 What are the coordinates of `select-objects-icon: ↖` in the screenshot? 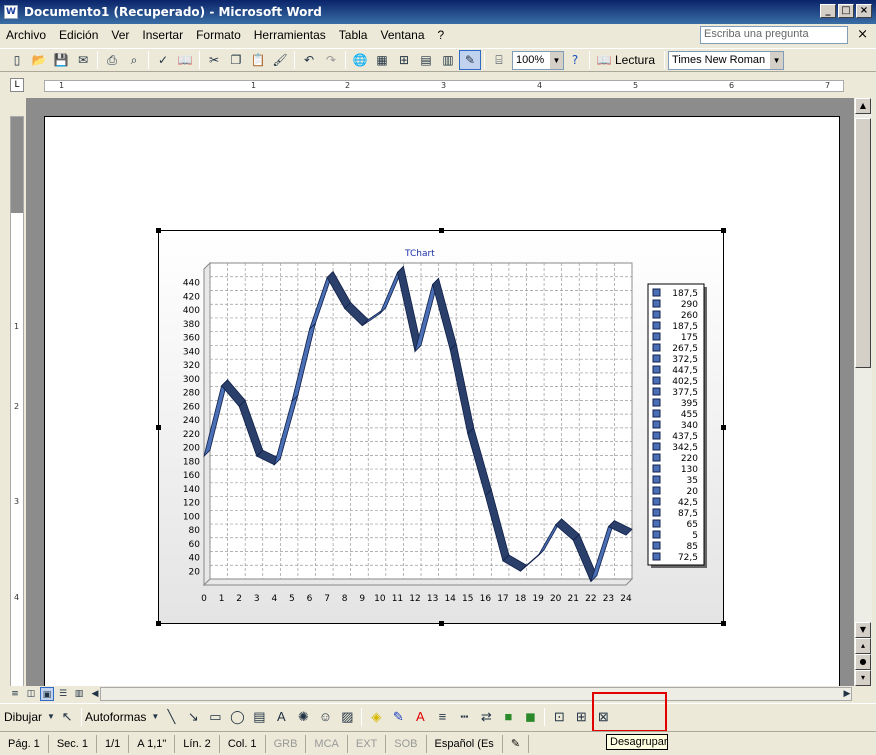 It's located at (67, 717).